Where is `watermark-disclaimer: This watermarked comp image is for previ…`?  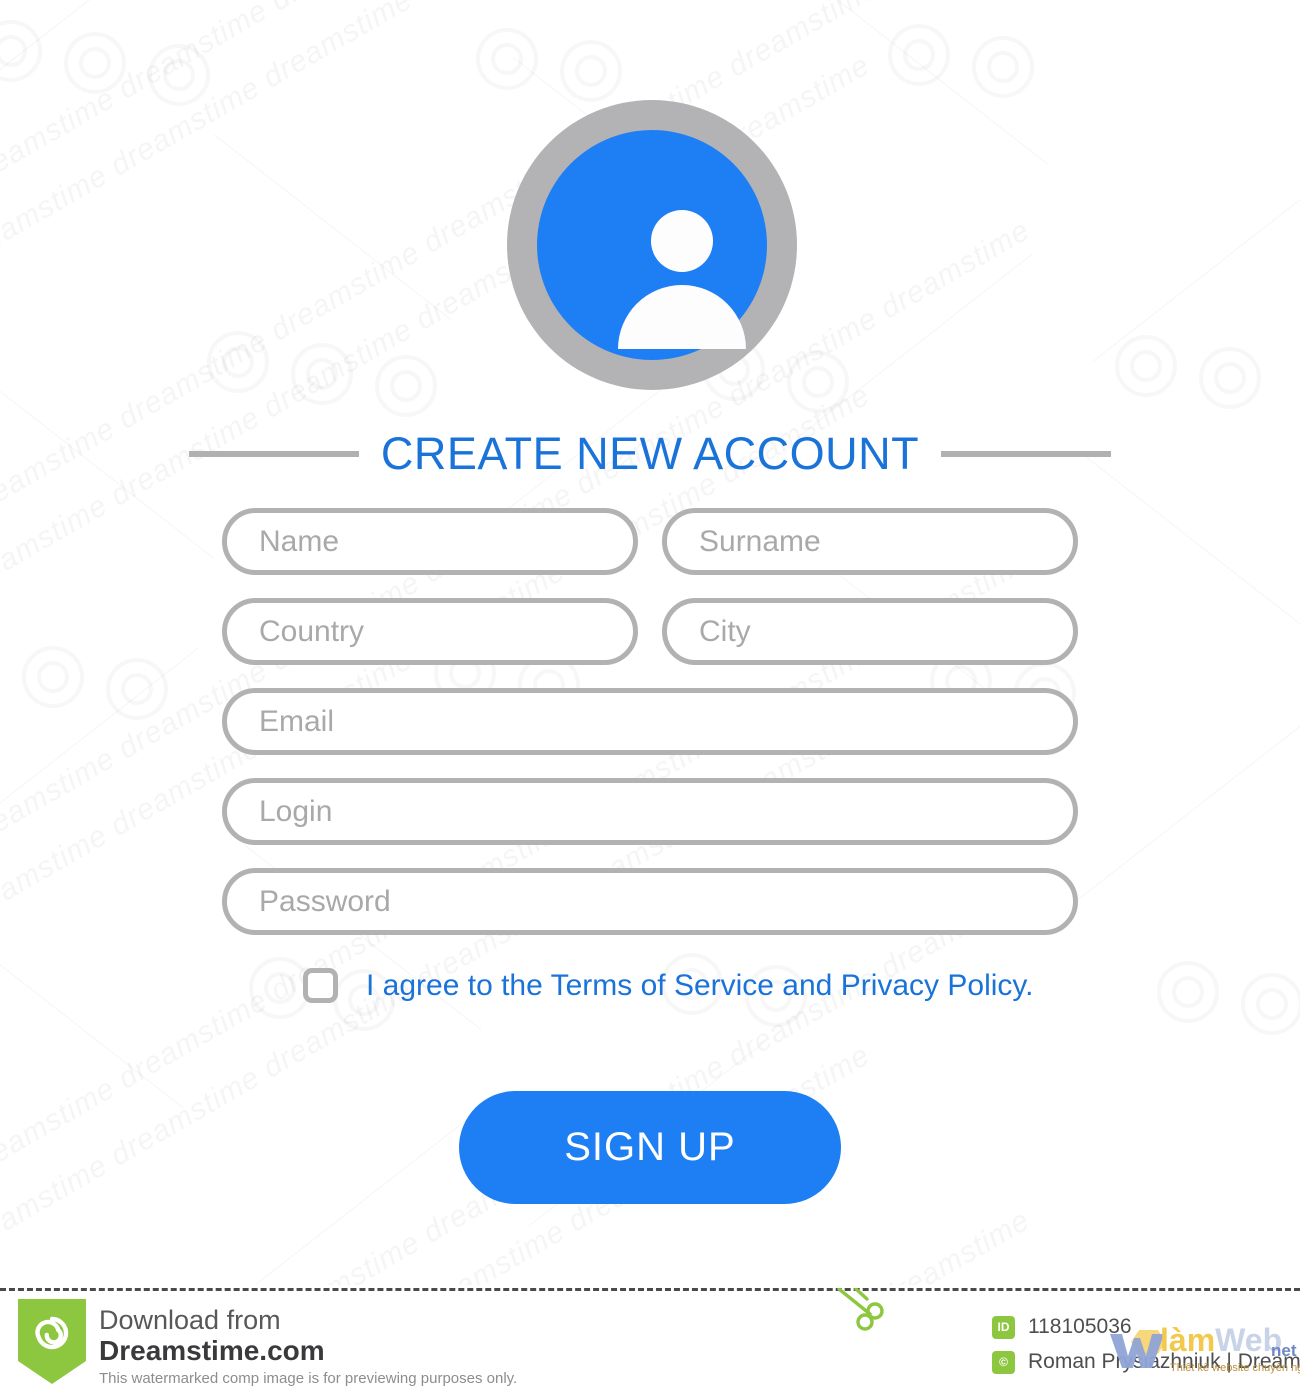
watermark-disclaimer: This watermarked comp image is for previ… is located at coordinates (308, 1379).